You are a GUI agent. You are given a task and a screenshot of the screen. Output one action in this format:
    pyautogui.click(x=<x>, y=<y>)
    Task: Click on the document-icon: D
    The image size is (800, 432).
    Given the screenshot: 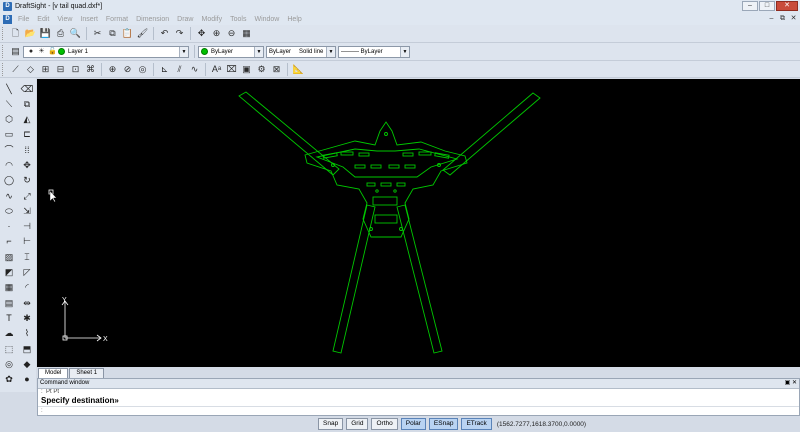 What is the action you would take?
    pyautogui.click(x=7, y=19)
    